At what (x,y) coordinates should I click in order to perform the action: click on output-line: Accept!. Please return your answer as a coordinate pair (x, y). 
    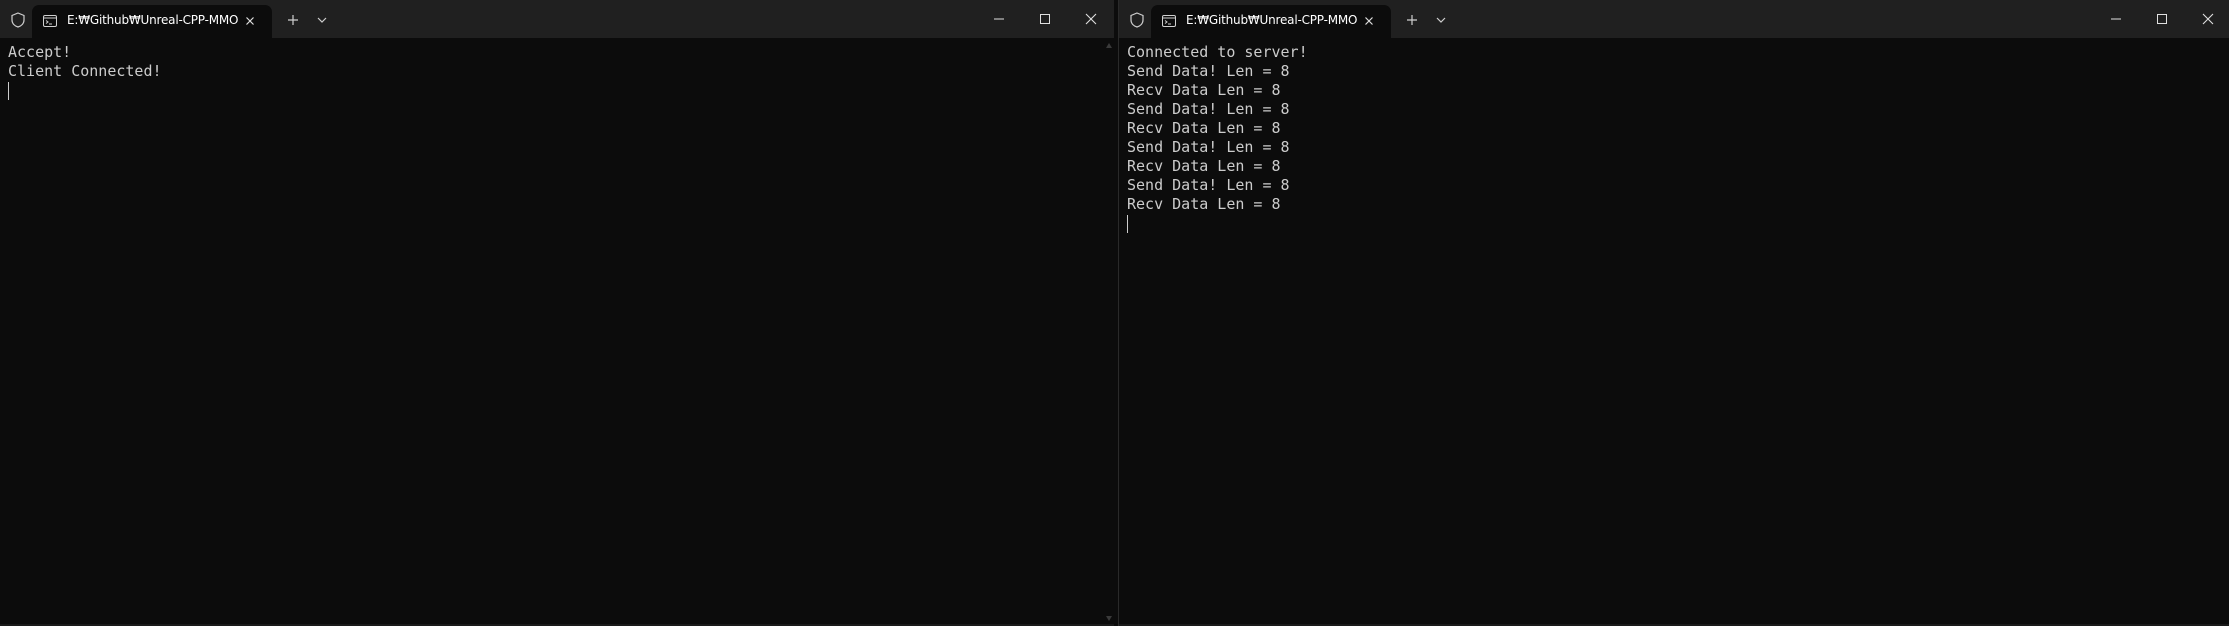
    Looking at the image, I should click on (40, 52).